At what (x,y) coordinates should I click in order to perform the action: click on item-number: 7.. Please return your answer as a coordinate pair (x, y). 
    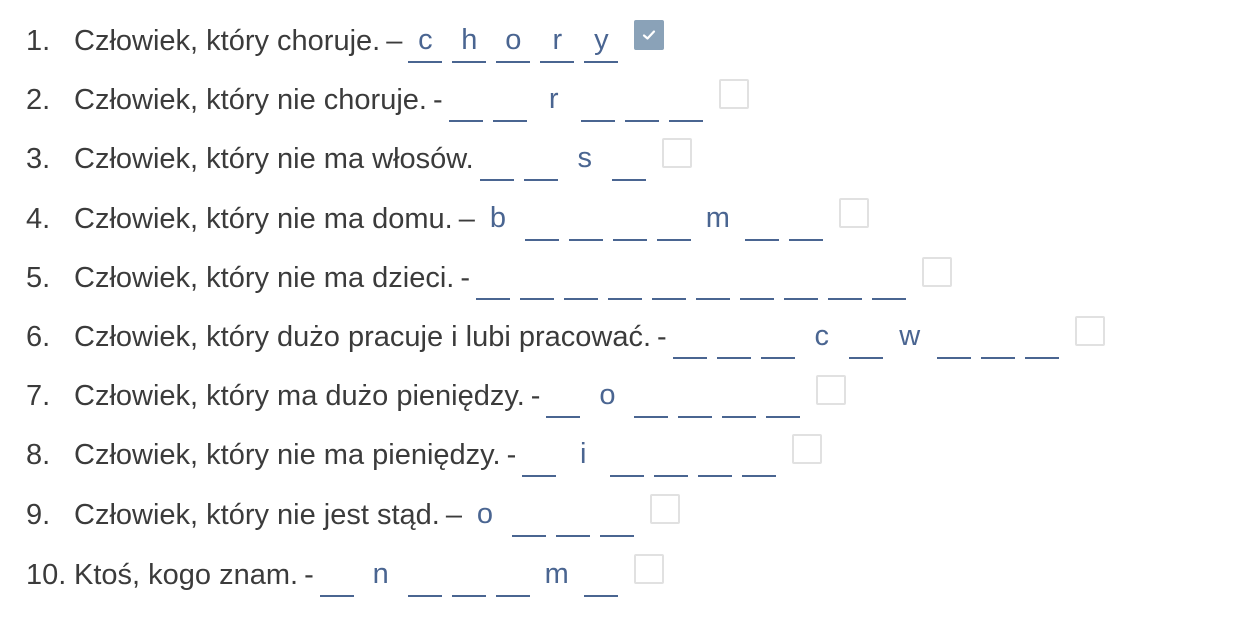
    Looking at the image, I should click on (38, 395).